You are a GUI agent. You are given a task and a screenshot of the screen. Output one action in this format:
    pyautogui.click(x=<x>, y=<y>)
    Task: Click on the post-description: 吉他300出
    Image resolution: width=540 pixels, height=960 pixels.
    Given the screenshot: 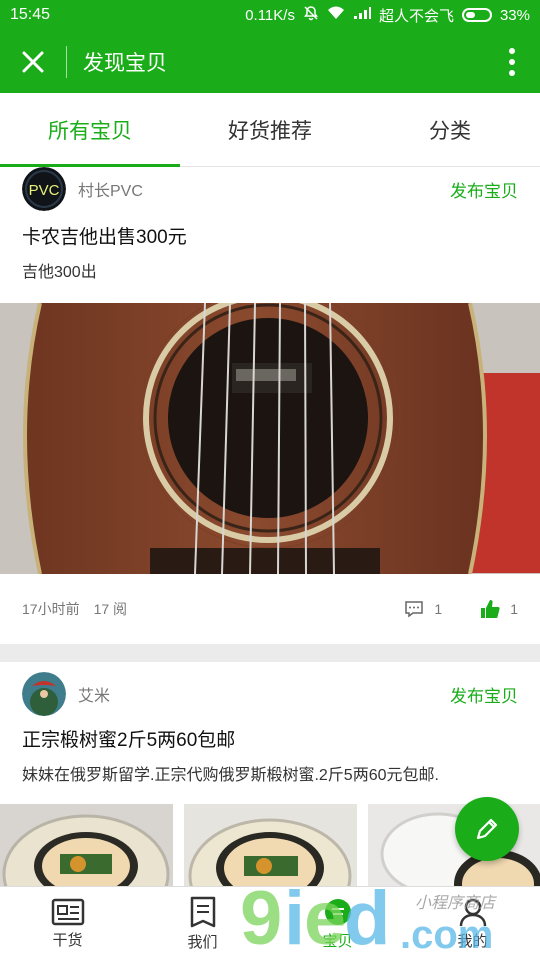 What is the action you would take?
    pyautogui.click(x=59, y=272)
    